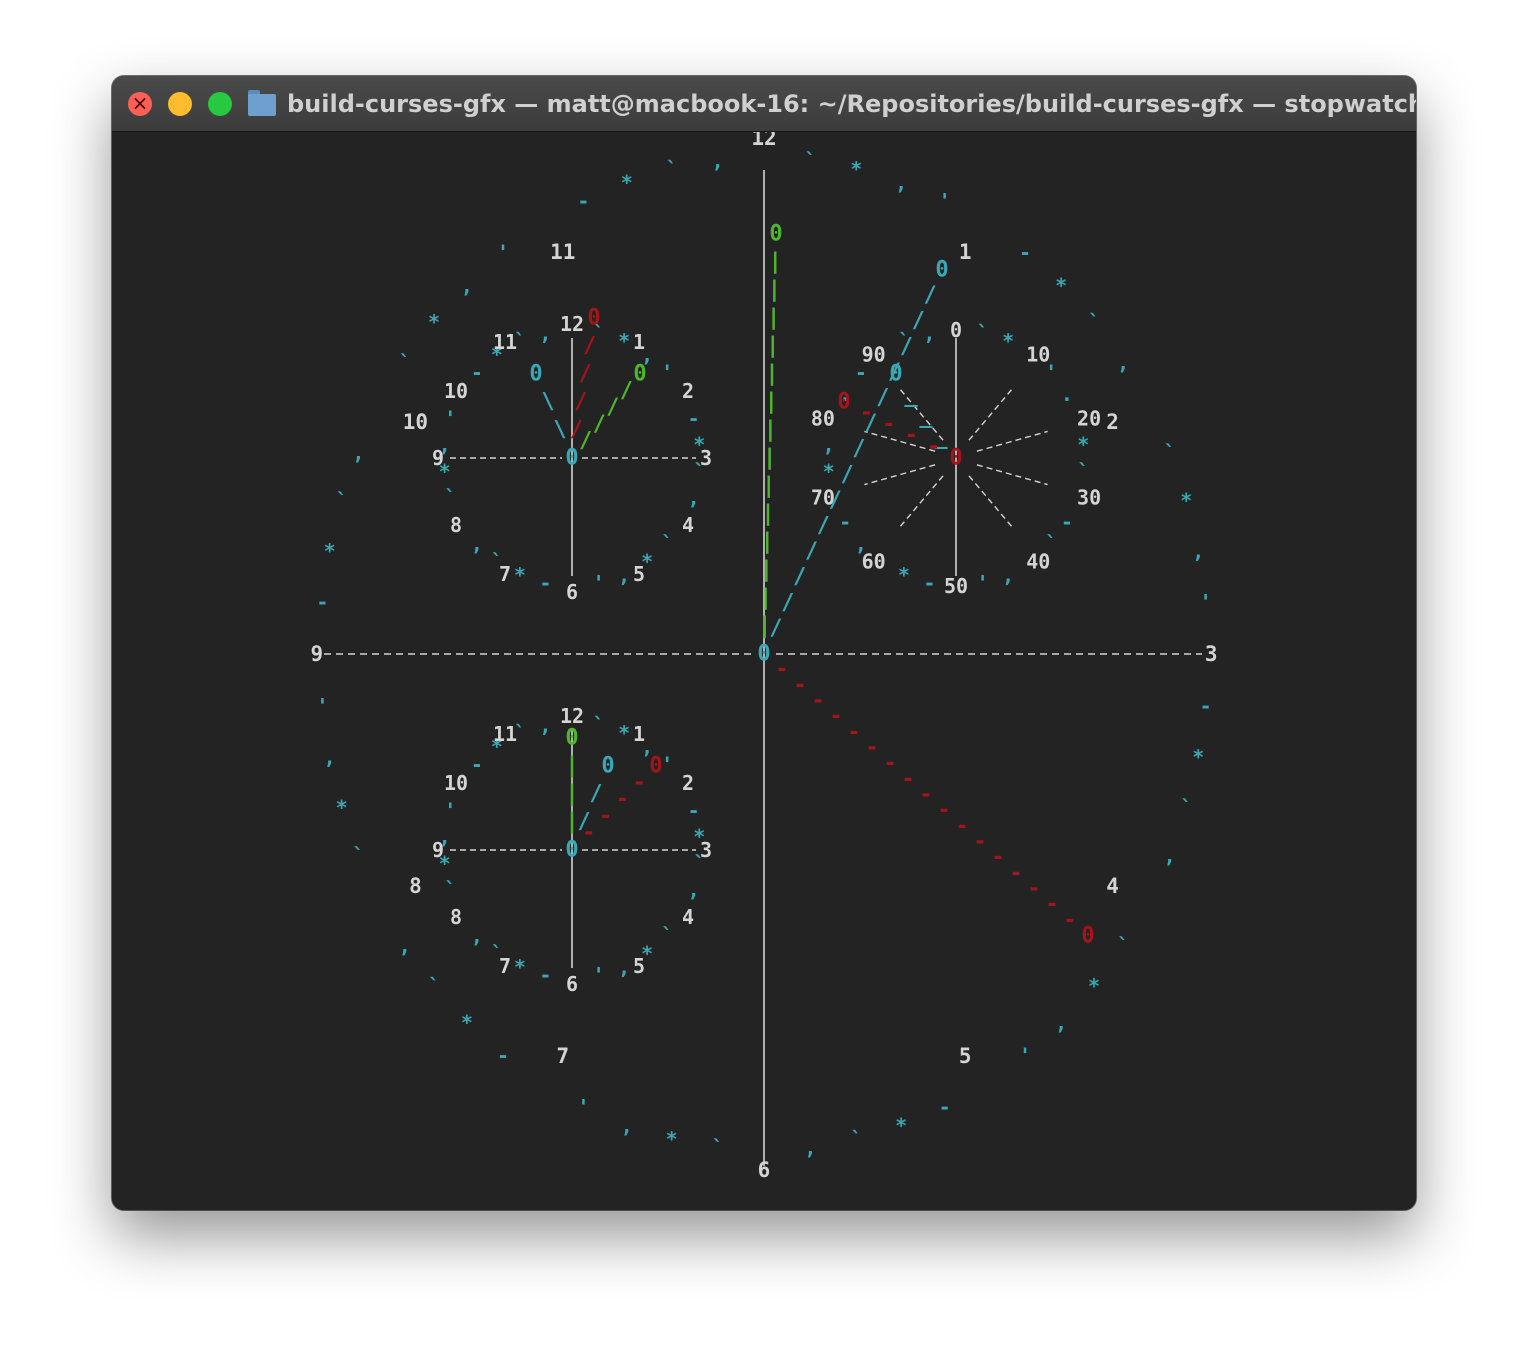  What do you see at coordinates (823, 418) in the screenshot?
I see `seconds-label-80: 80` at bounding box center [823, 418].